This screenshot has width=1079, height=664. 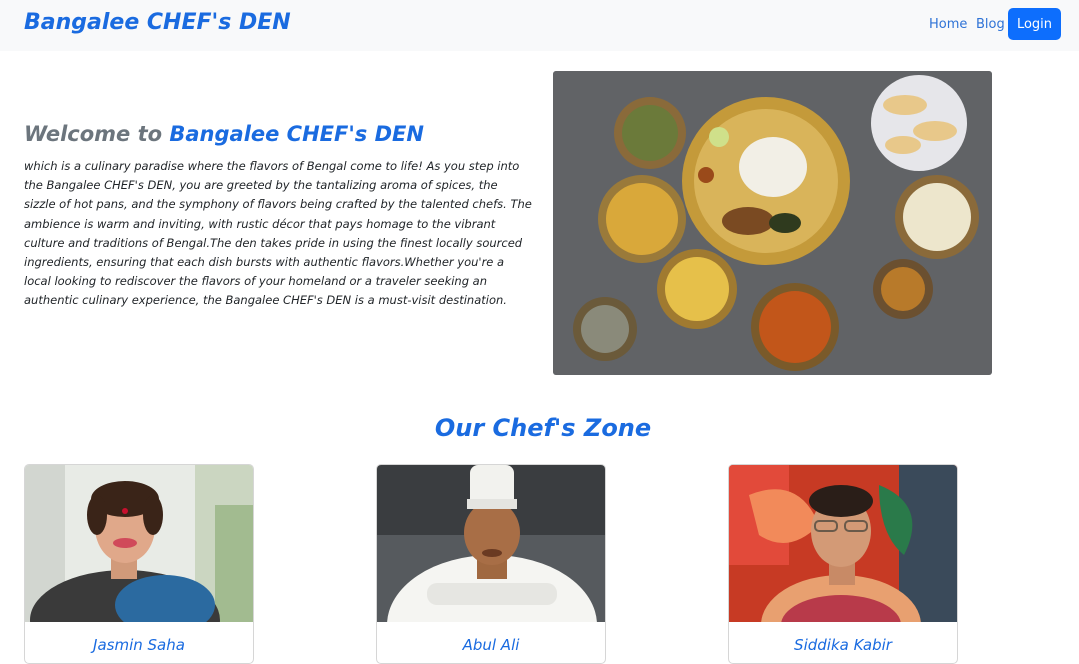 I want to click on chef-card: Abul Ali, so click(x=491, y=564).